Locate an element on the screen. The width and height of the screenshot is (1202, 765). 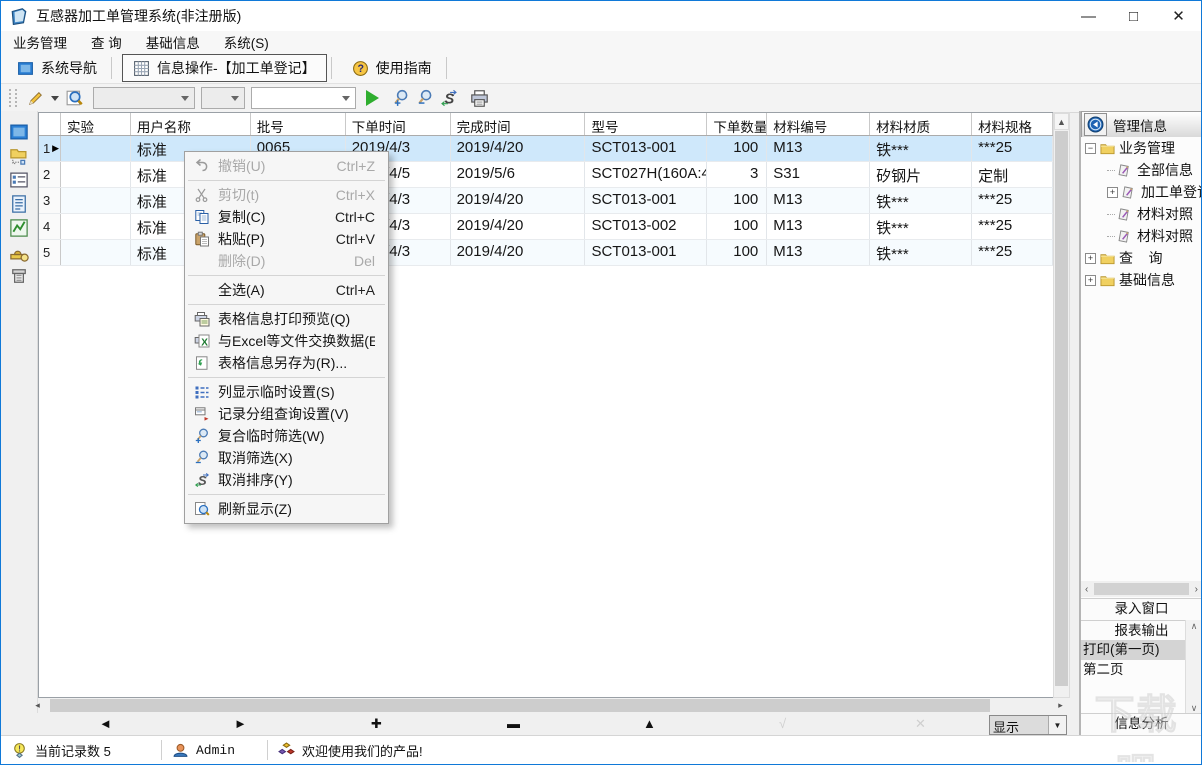
filter-plus-icon is located at coordinates (401, 98).